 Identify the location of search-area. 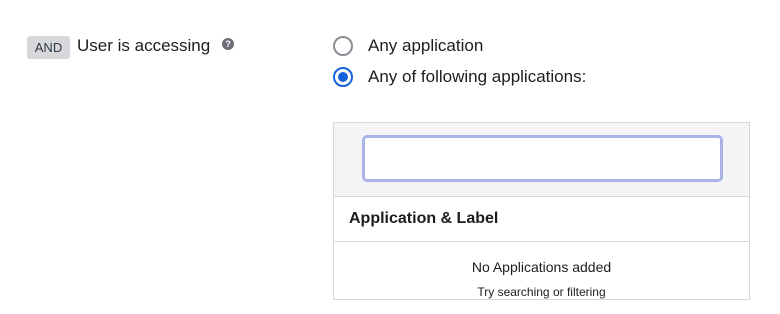
(541, 160).